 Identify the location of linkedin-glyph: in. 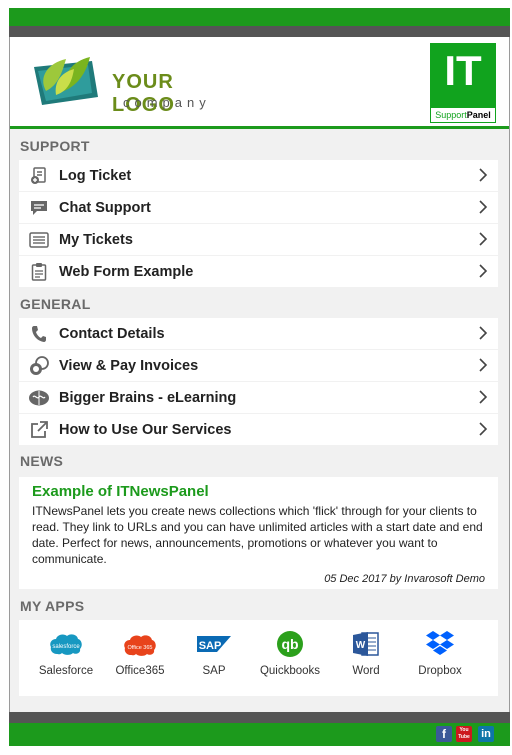
(486, 734).